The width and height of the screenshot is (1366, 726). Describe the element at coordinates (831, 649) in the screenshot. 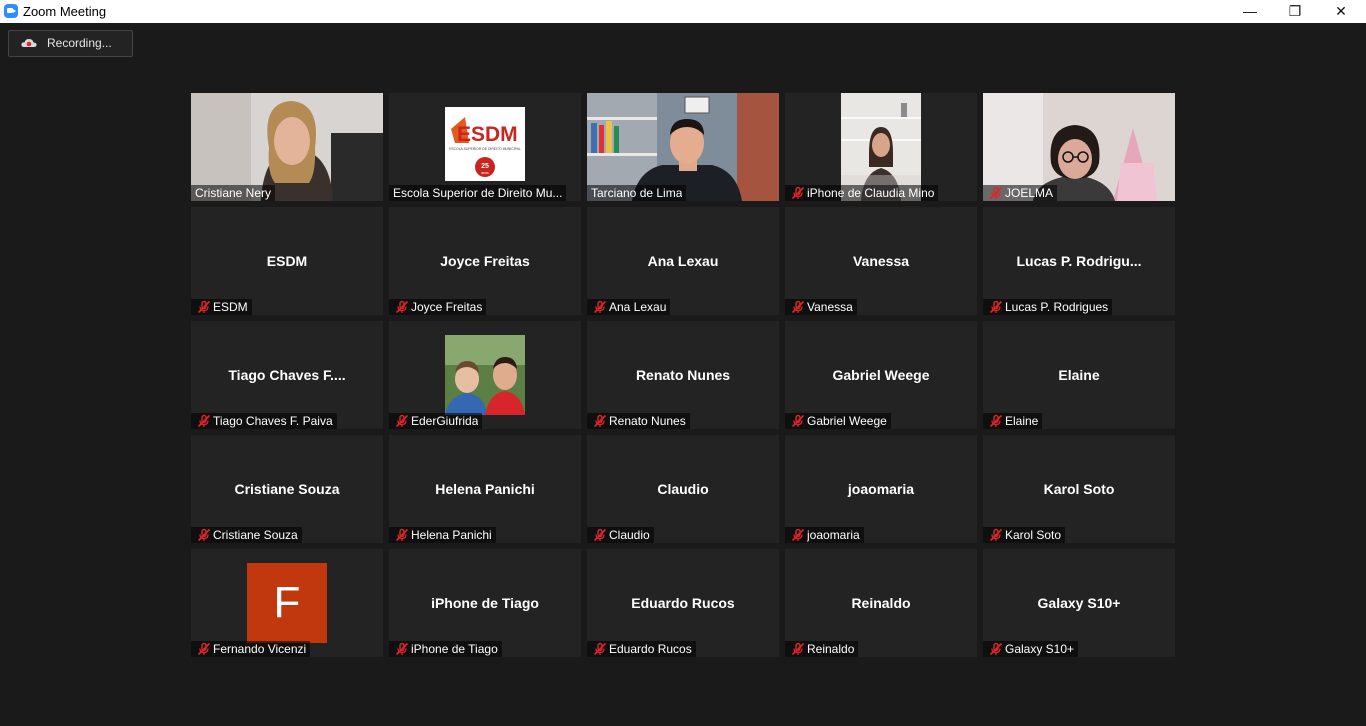

I see `participant-name-label: Reinaldo` at that location.